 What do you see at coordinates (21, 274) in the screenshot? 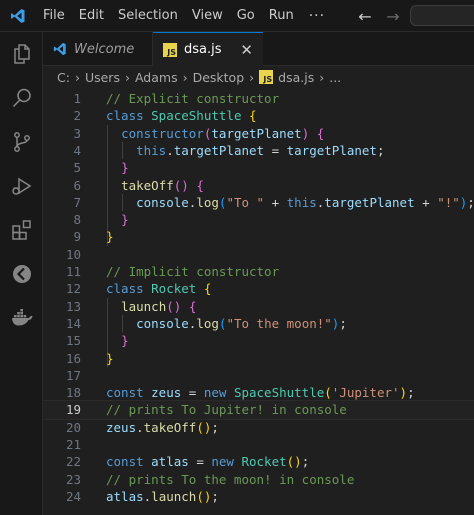
I see `remote-explorer-icon` at bounding box center [21, 274].